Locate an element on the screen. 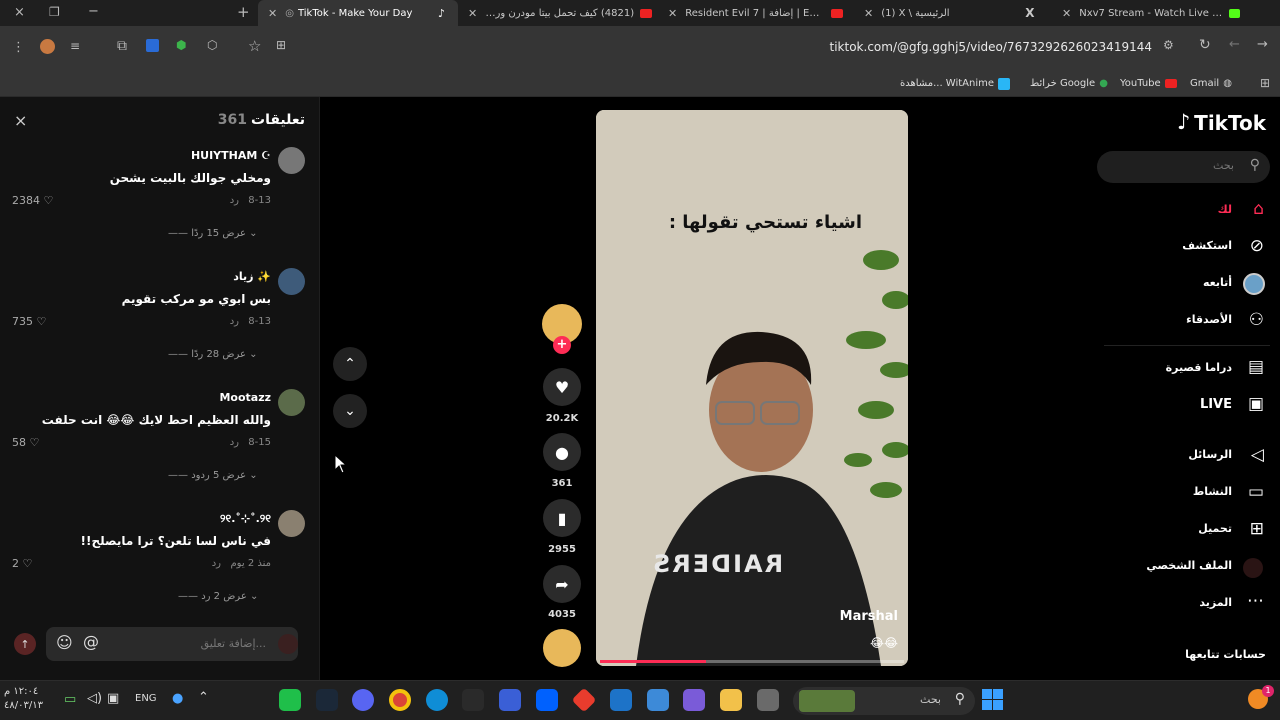 Image resolution: width=1280 pixels, height=720 pixels. bookmark-youtube: YouTube is located at coordinates (1148, 83).